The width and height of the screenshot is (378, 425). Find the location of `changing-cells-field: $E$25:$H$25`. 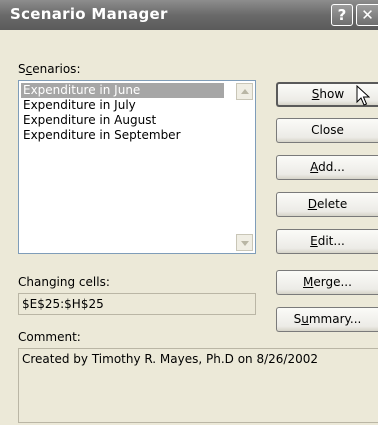

changing-cells-field: $E$25:$H$25 is located at coordinates (137, 304).